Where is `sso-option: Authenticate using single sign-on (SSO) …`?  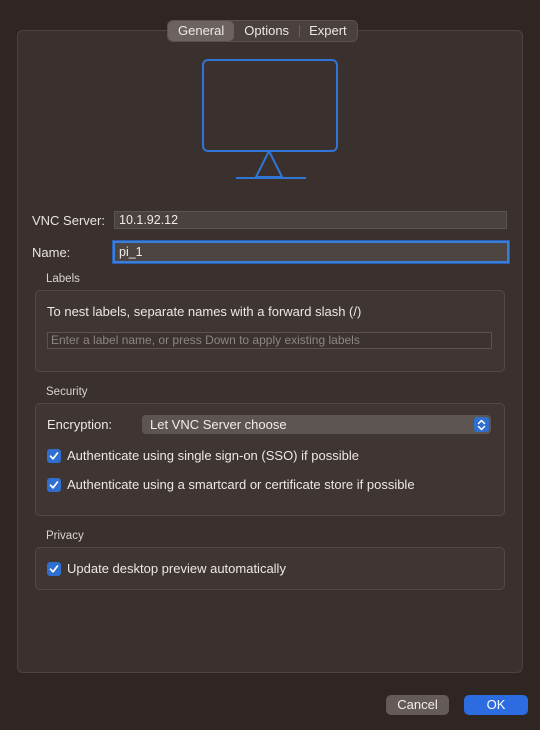
sso-option: Authenticate using single sign-on (SSO) … is located at coordinates (203, 455).